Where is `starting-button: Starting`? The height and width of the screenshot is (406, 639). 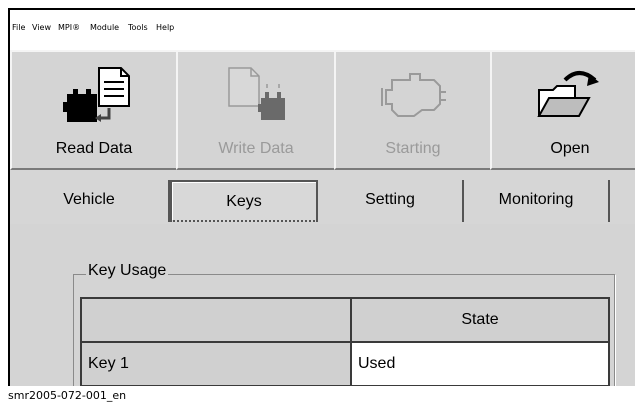 starting-button: Starting is located at coordinates (413, 110).